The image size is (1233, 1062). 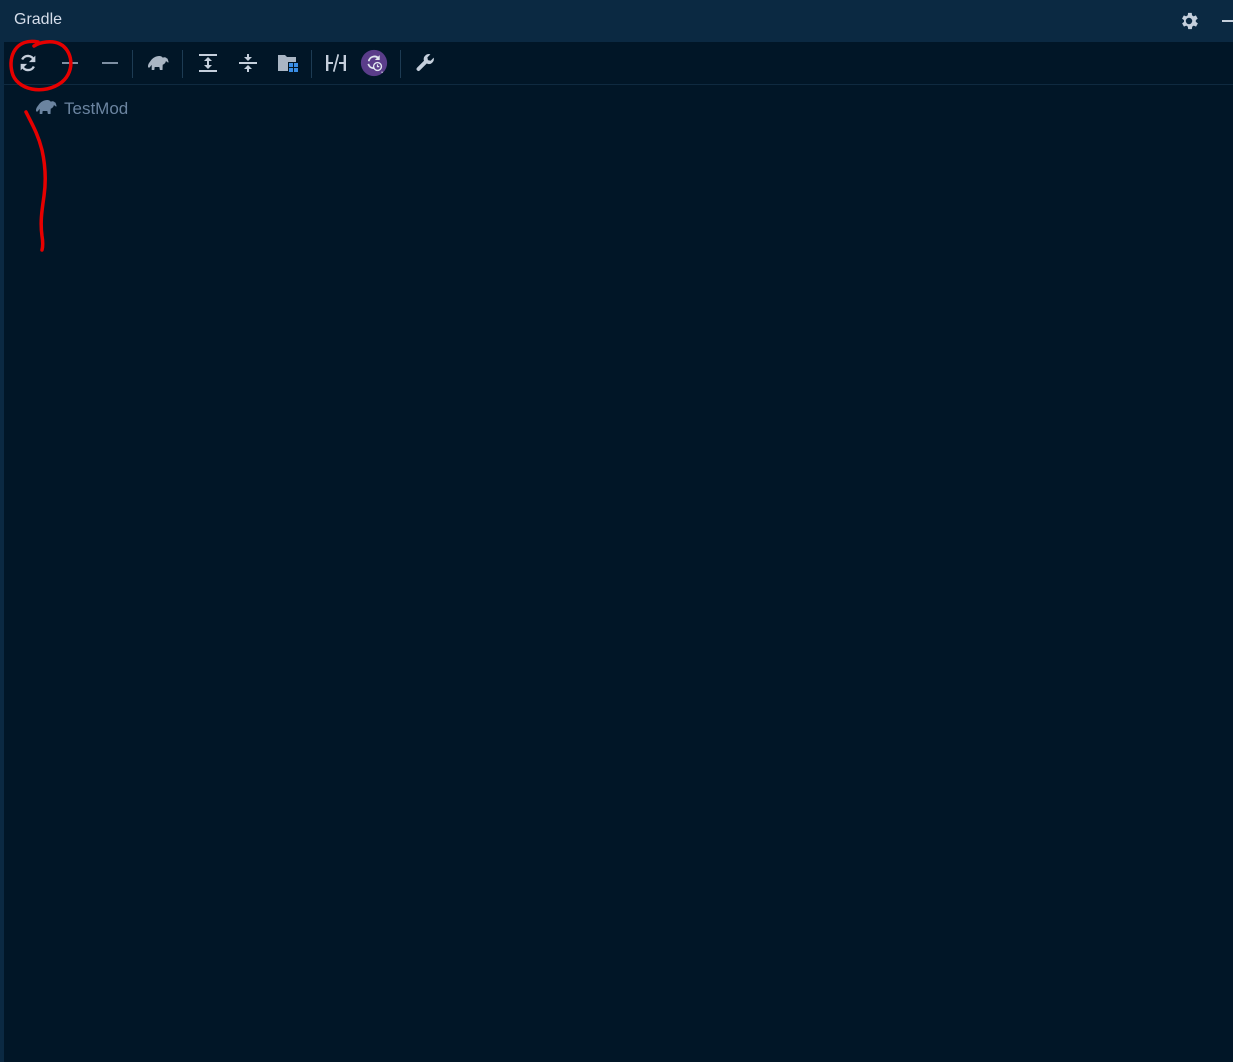 What do you see at coordinates (374, 63) in the screenshot?
I see `history-icon` at bounding box center [374, 63].